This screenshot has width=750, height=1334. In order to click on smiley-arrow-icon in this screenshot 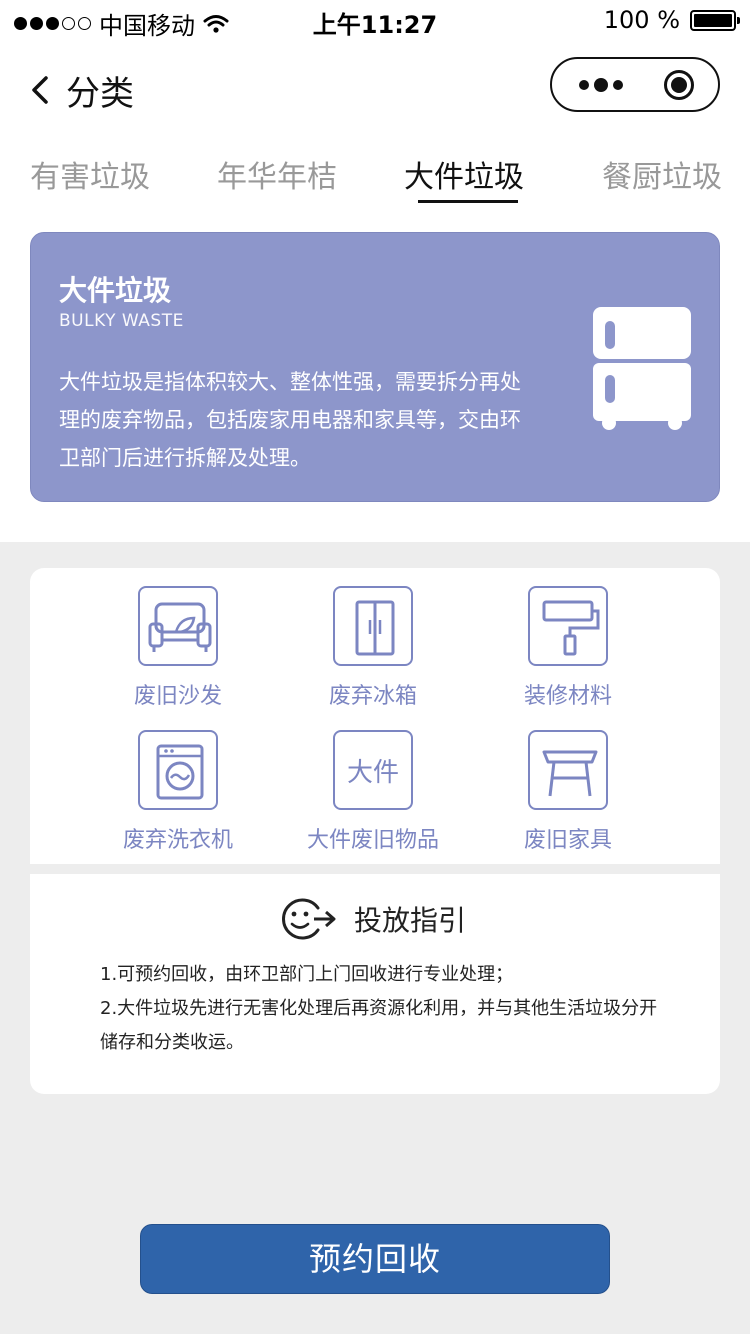, I will do `click(309, 919)`.